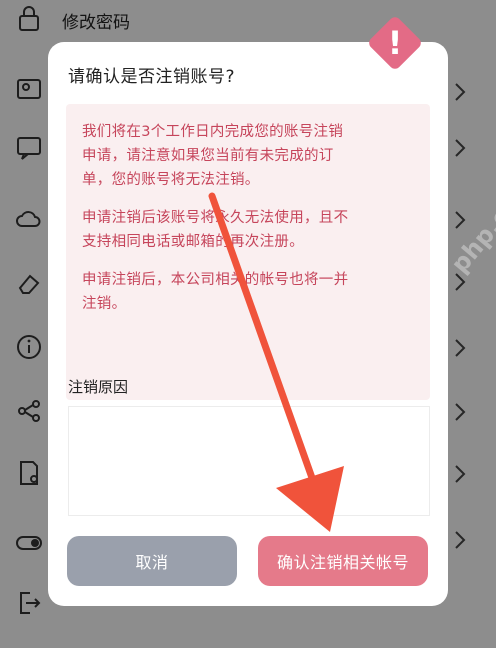 The image size is (496, 648). I want to click on notice-line: 支持相同电话或邮箱的再次注册。, so click(193, 242).